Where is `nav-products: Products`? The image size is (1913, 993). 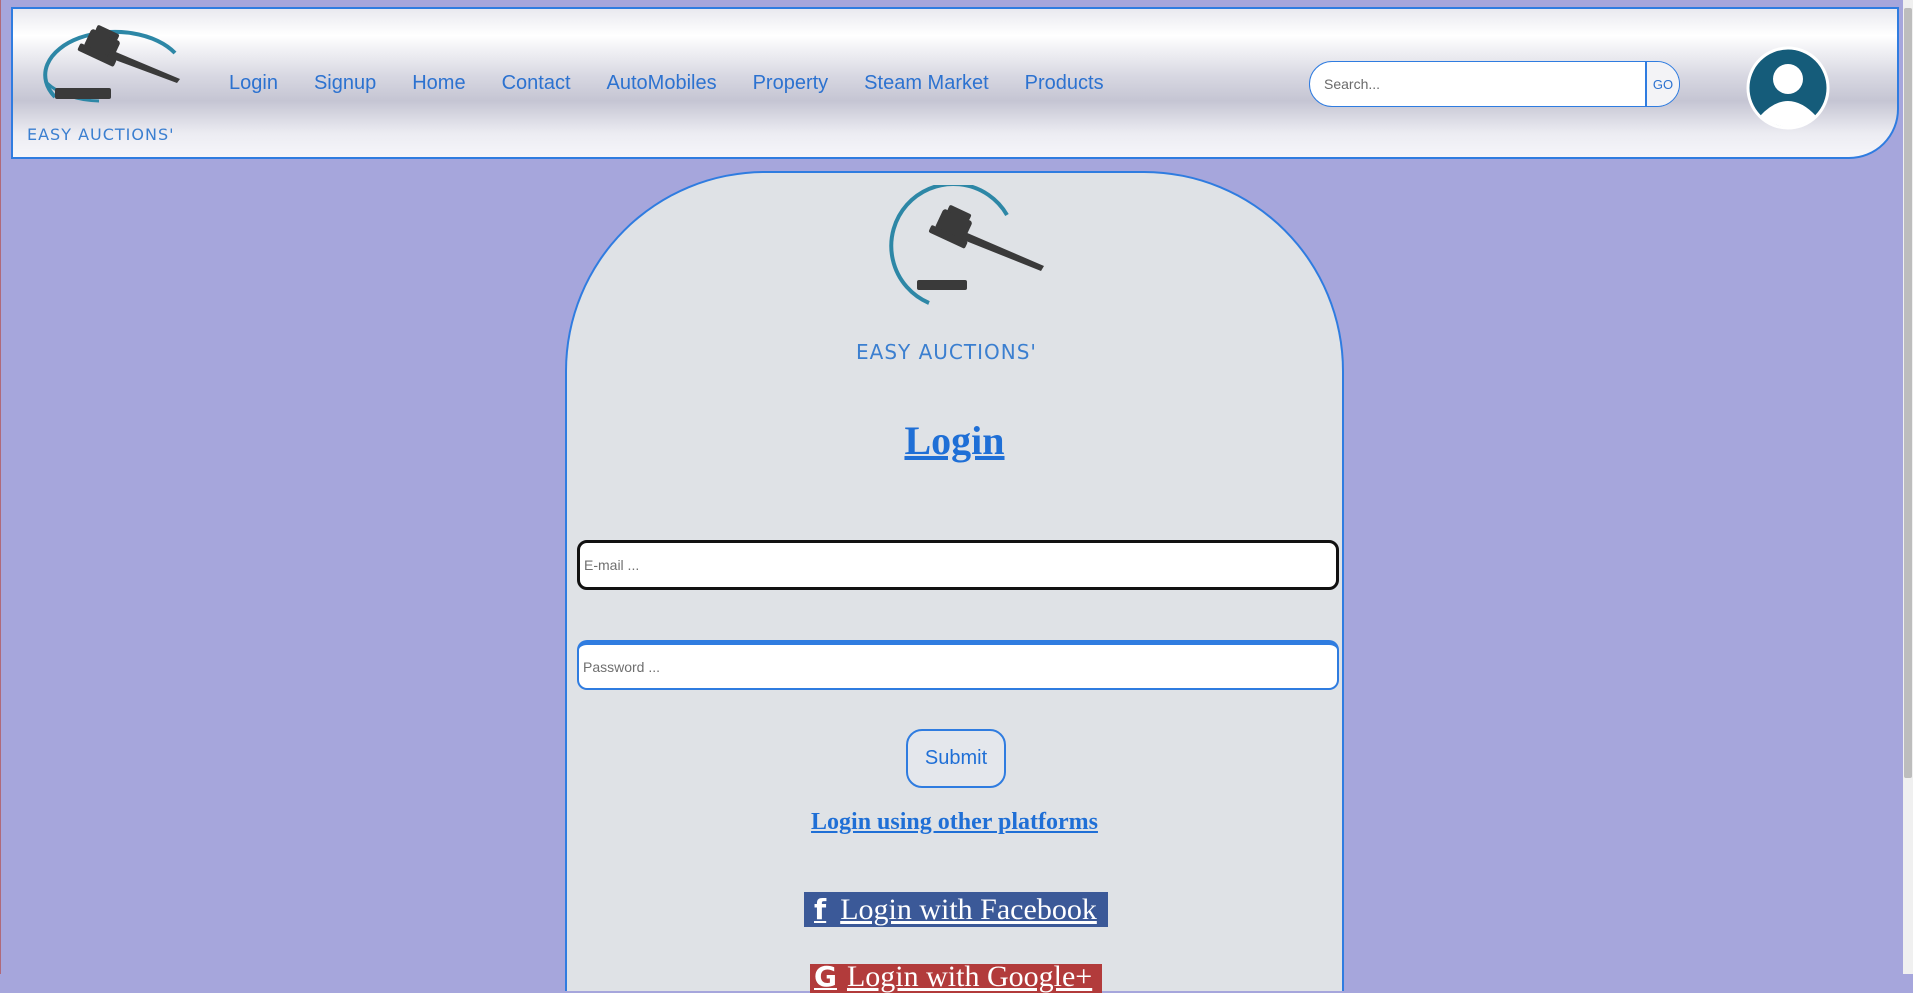 nav-products: Products is located at coordinates (1064, 83).